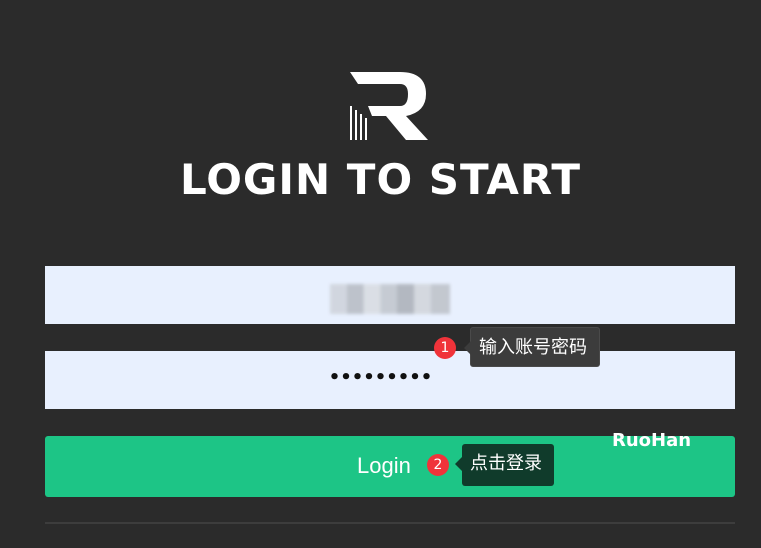 This screenshot has height=548, width=761. What do you see at coordinates (380, 179) in the screenshot?
I see `page-title: LOGIN TO START` at bounding box center [380, 179].